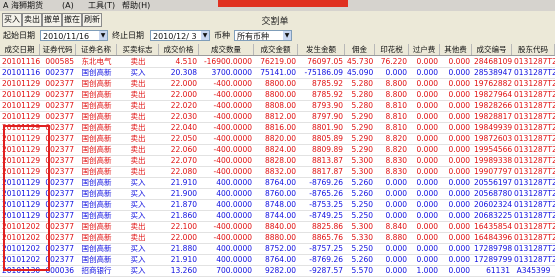 The image size is (555, 278). What do you see at coordinates (32, 20) in the screenshot?
I see `sell-button: 卖出` at bounding box center [32, 20].